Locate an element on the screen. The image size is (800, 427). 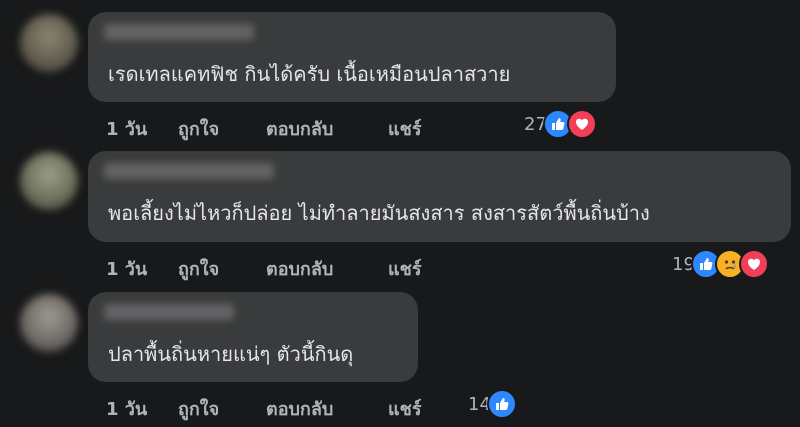
like-icon is located at coordinates (501, 404).